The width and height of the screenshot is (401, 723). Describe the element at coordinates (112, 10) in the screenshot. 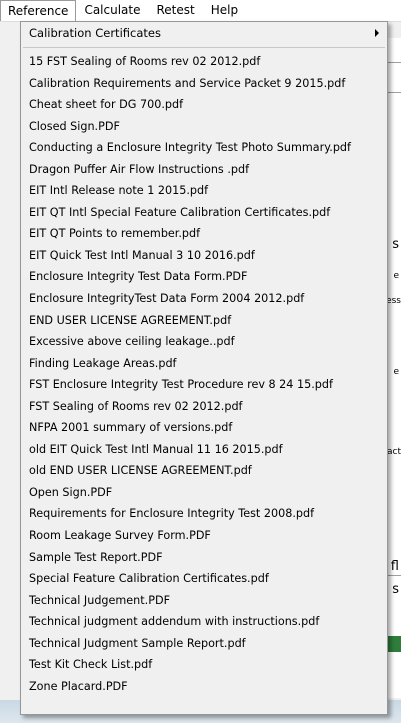

I see `menu-calculate: Calculate` at that location.